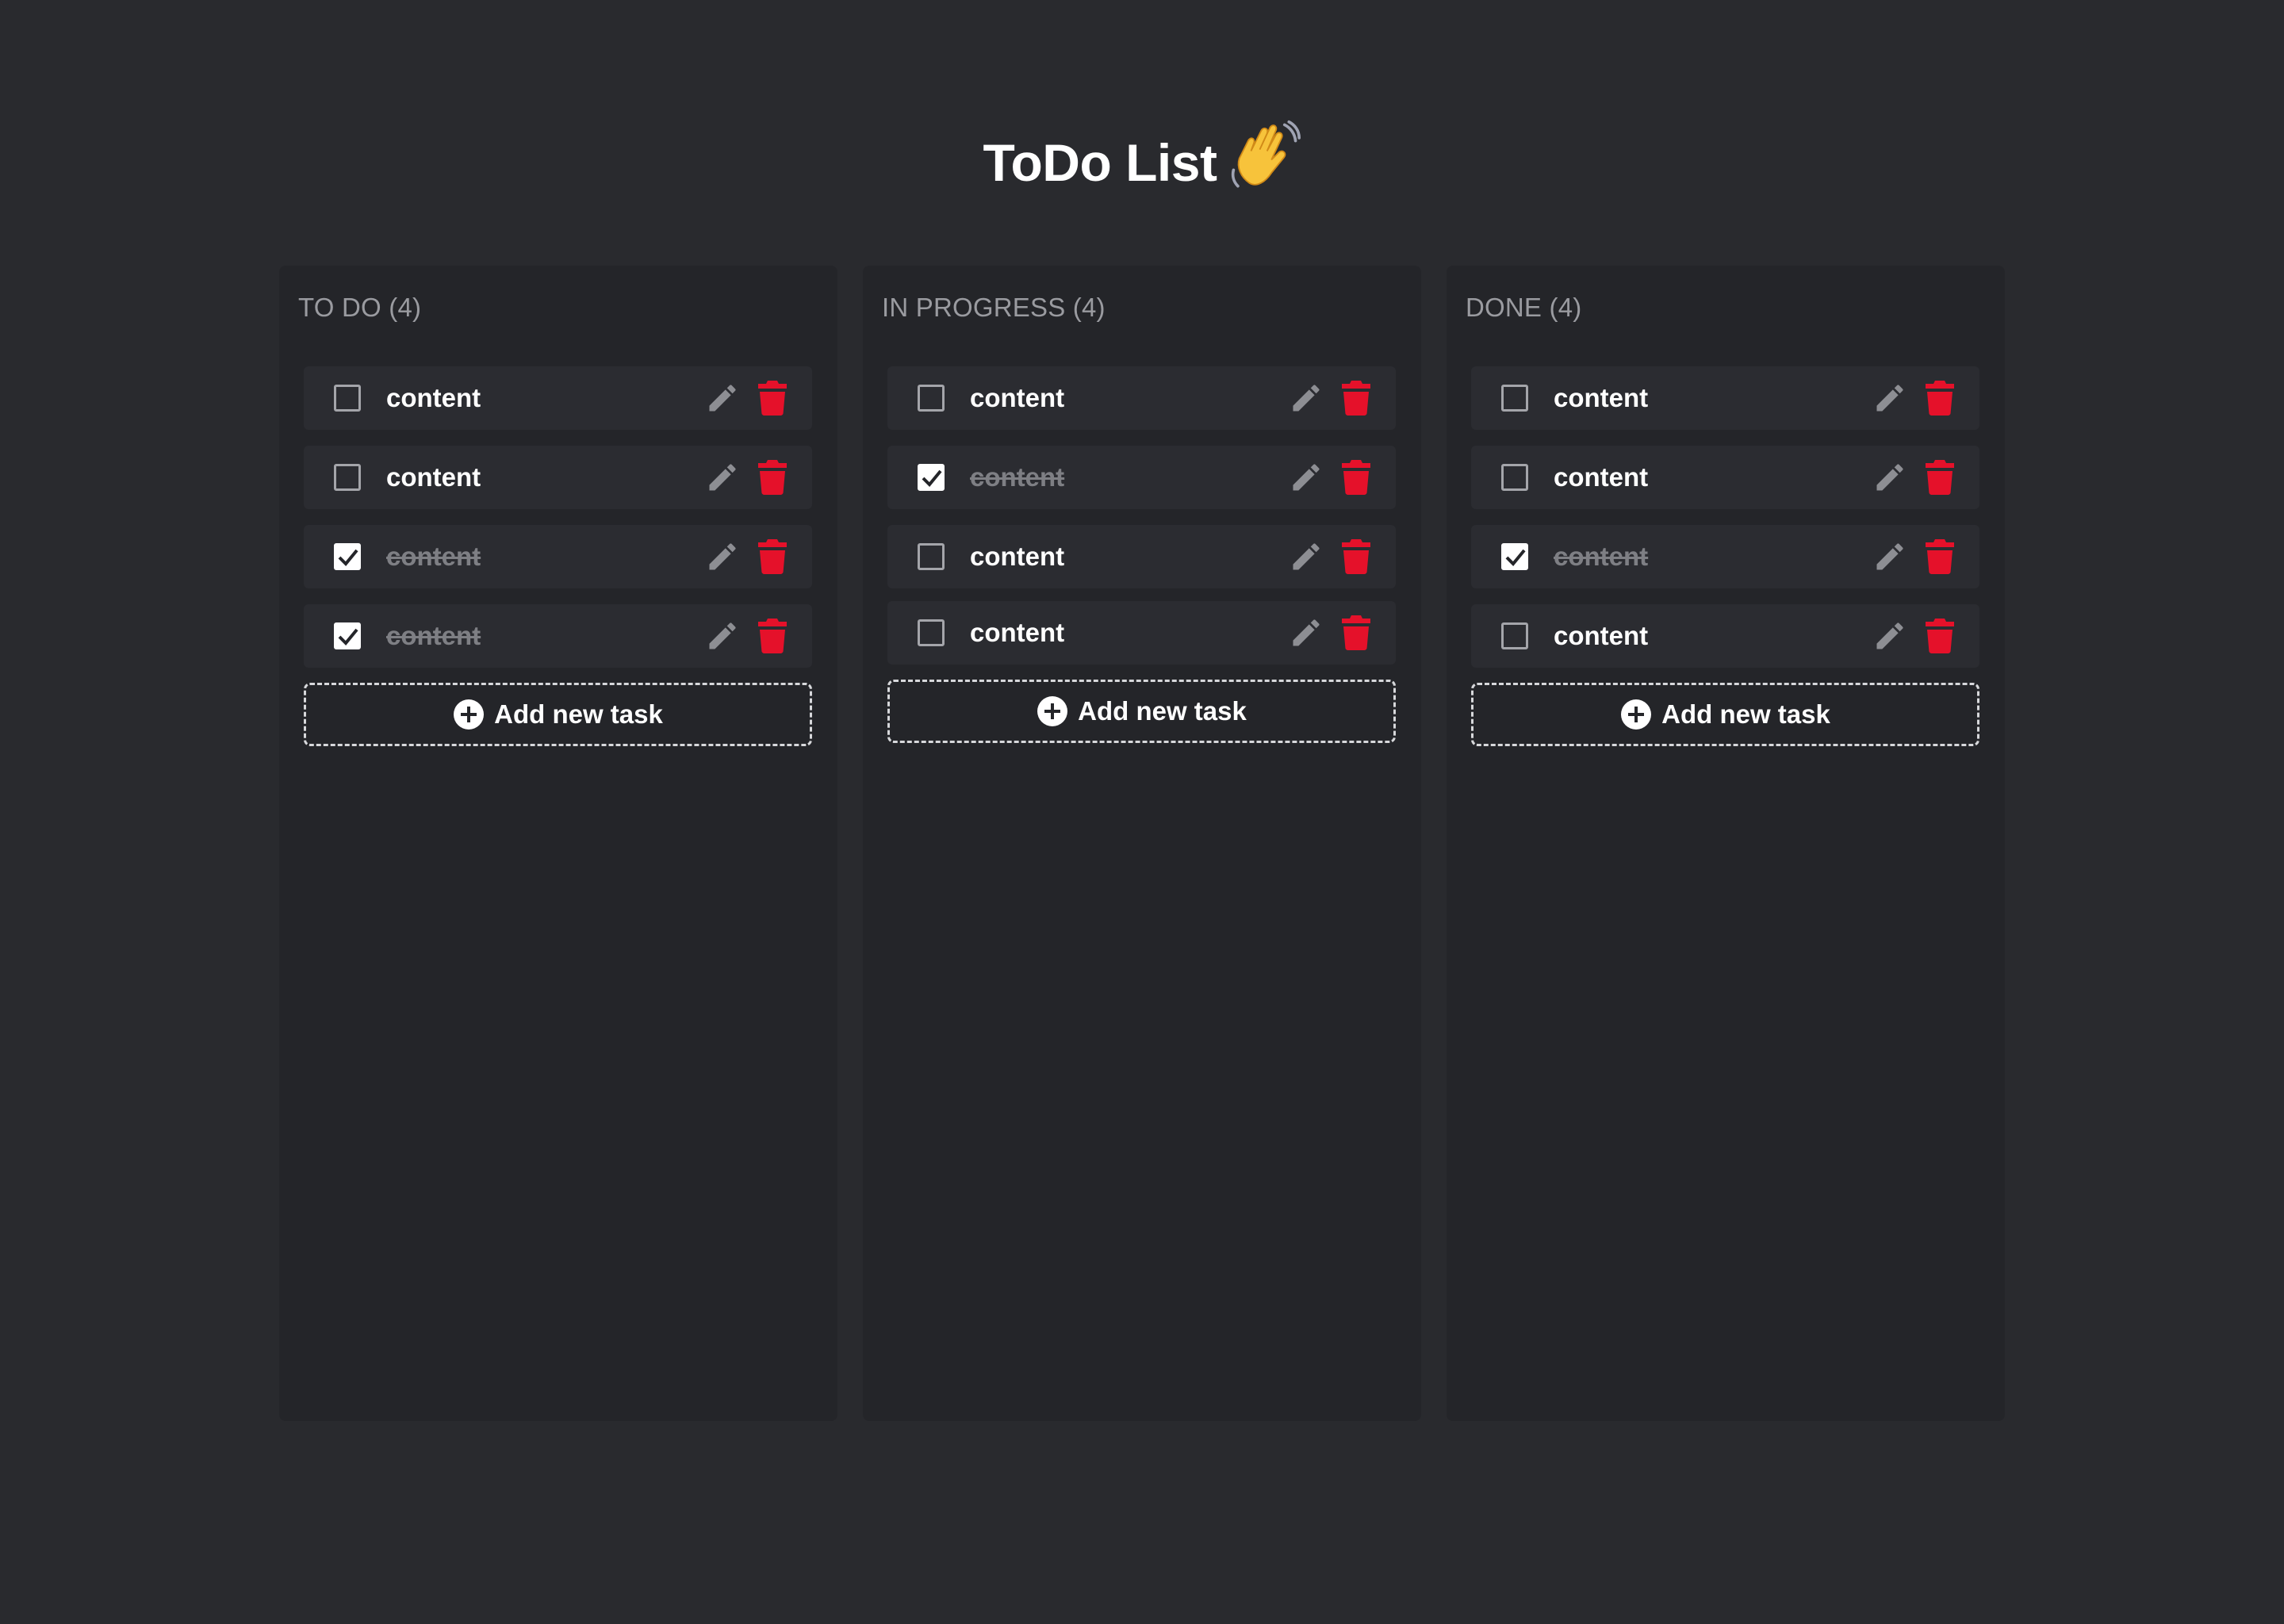 The width and height of the screenshot is (2284, 1624). What do you see at coordinates (360, 307) in the screenshot?
I see `column-title: TO DO (4)` at bounding box center [360, 307].